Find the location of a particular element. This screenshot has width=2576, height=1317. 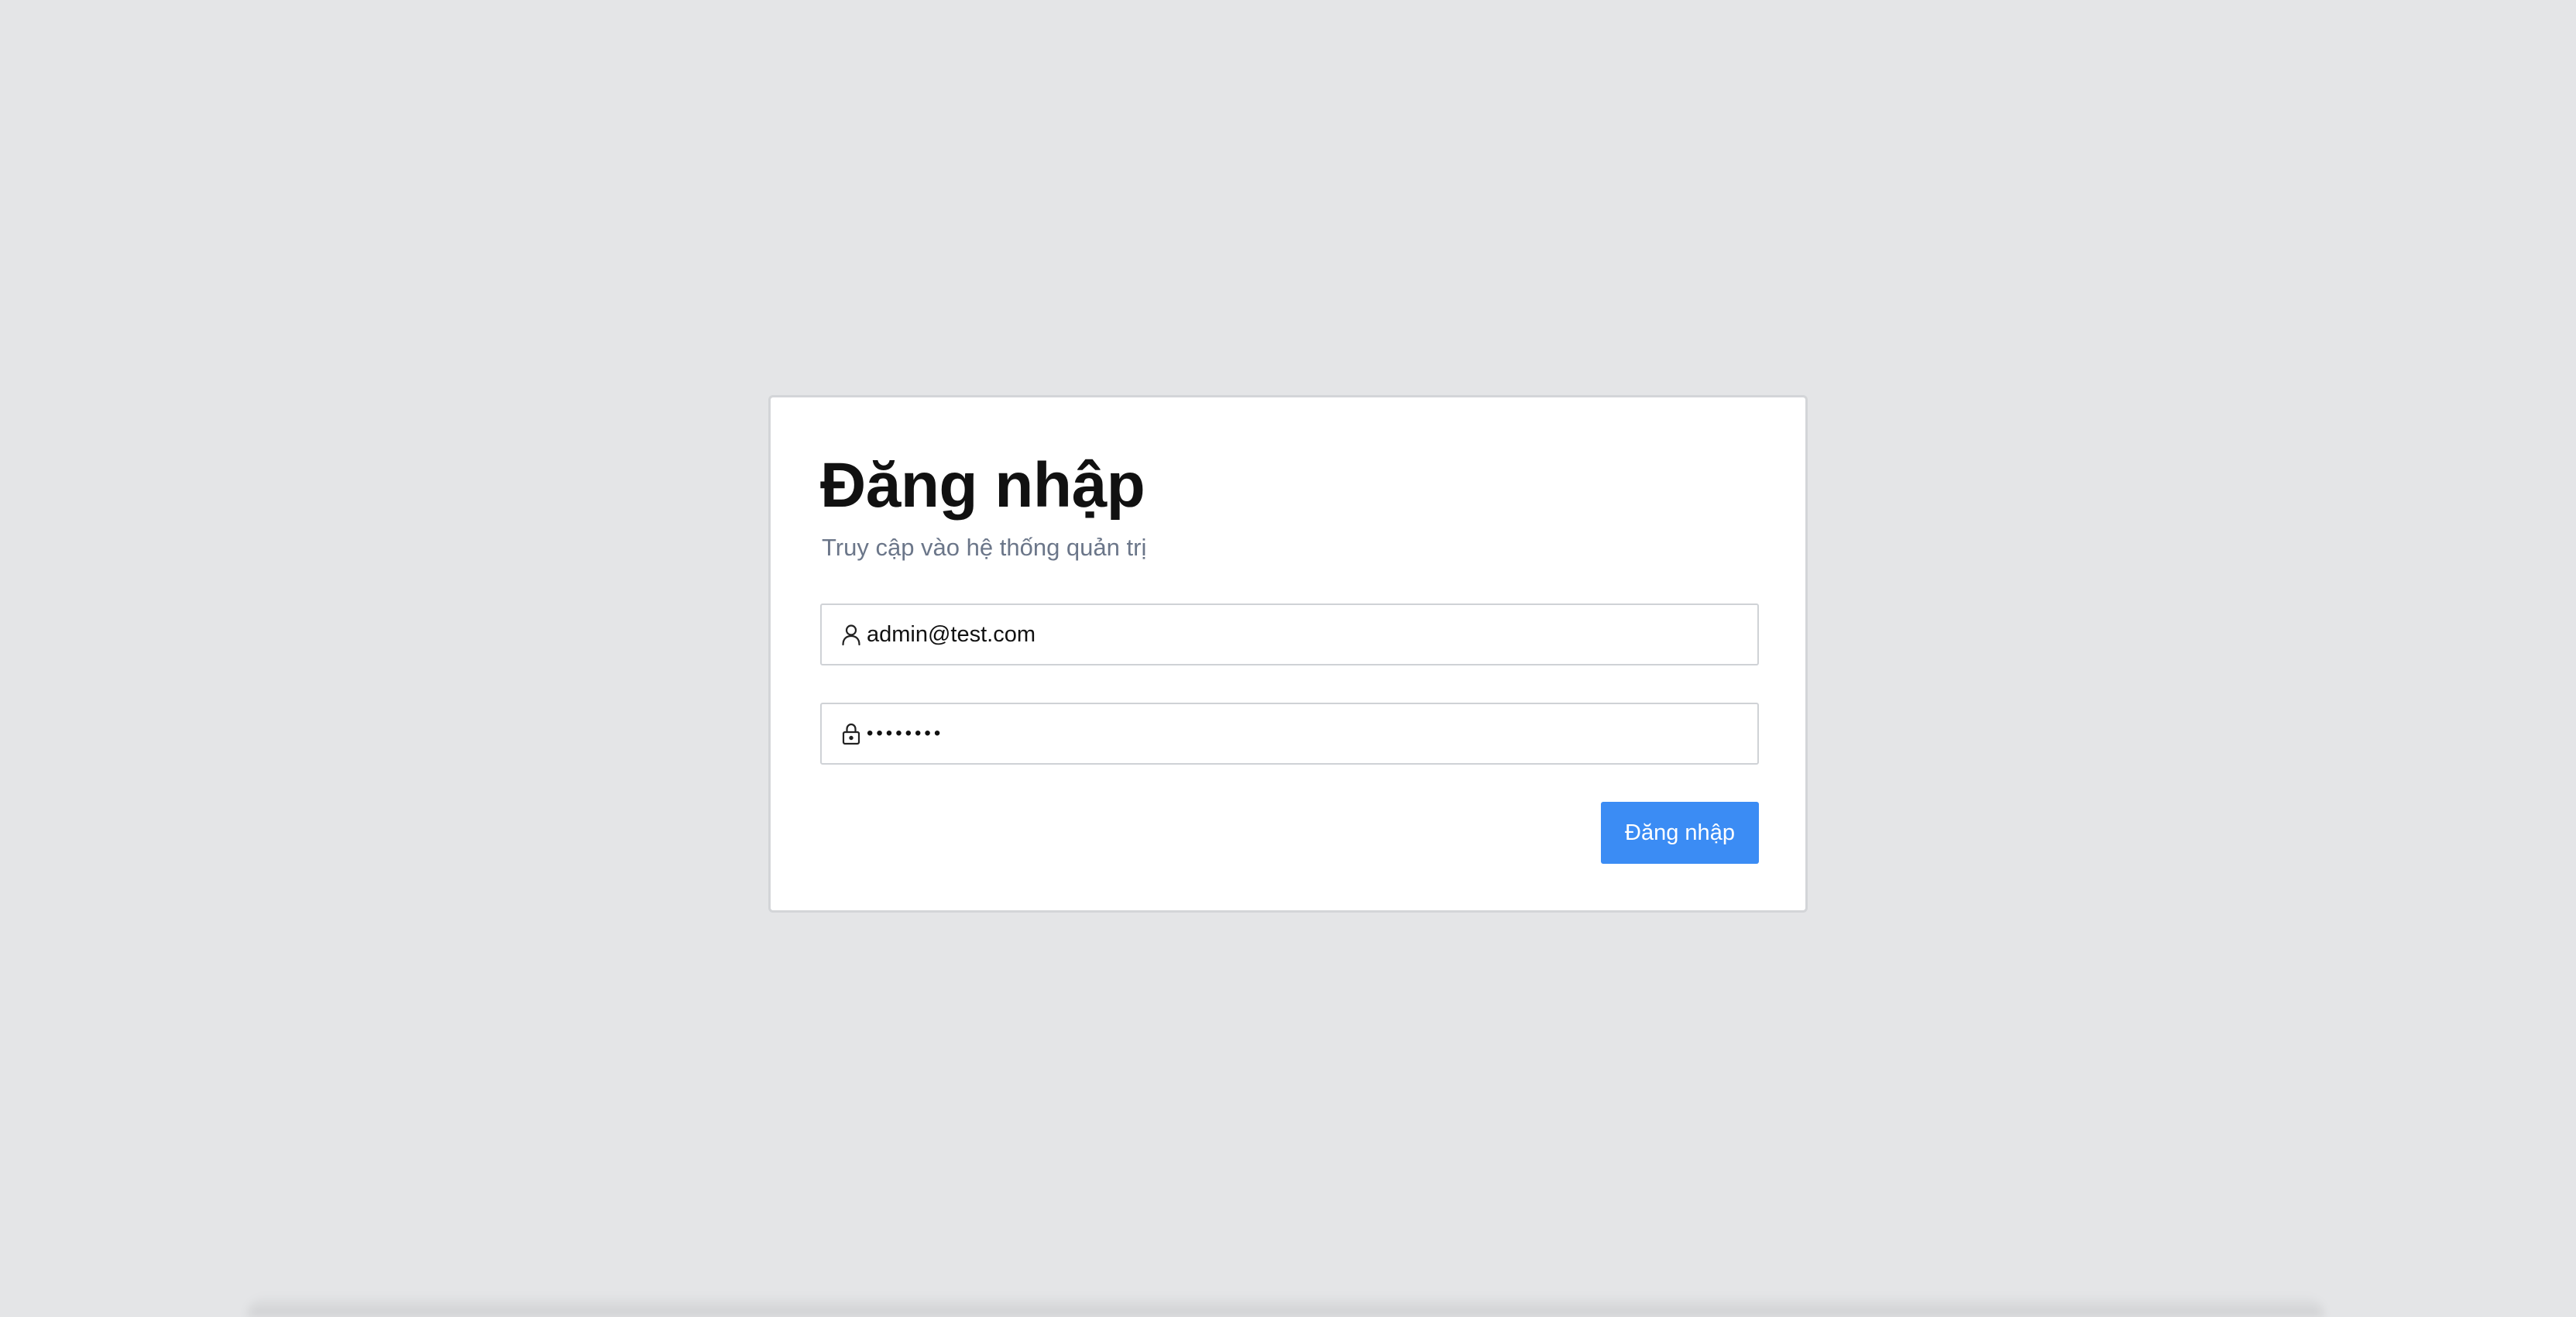

bottom-shadow is located at coordinates (1286, 1306).